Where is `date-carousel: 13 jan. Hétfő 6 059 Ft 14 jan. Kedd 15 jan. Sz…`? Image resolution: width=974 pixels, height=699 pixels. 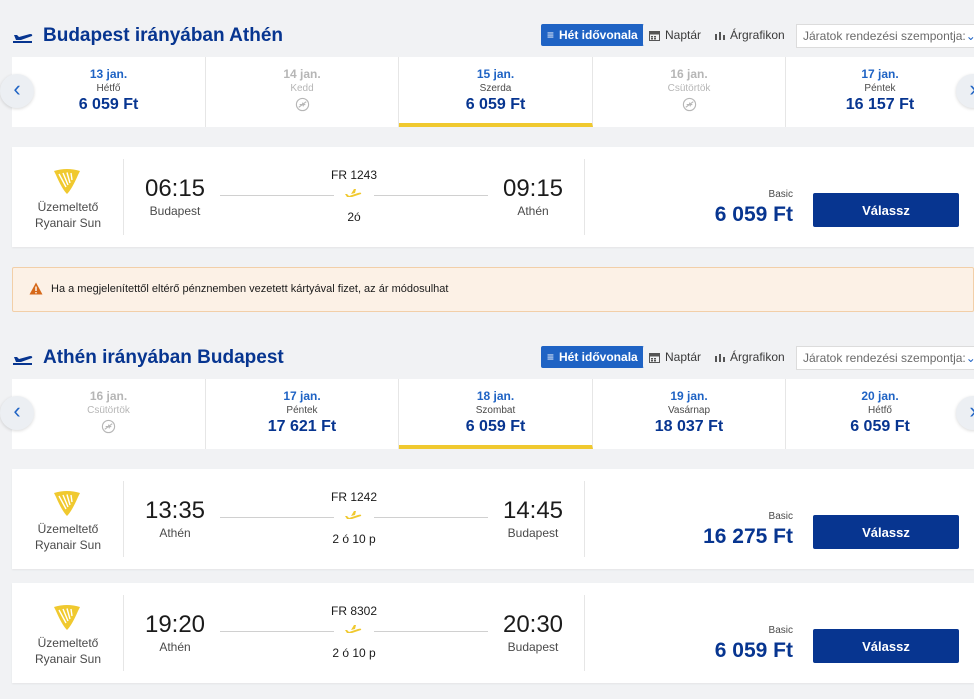
date-carousel: 13 jan. Hétfő 6 059 Ft 14 jan. Kedd 15 jan. Sz… is located at coordinates (493, 92).